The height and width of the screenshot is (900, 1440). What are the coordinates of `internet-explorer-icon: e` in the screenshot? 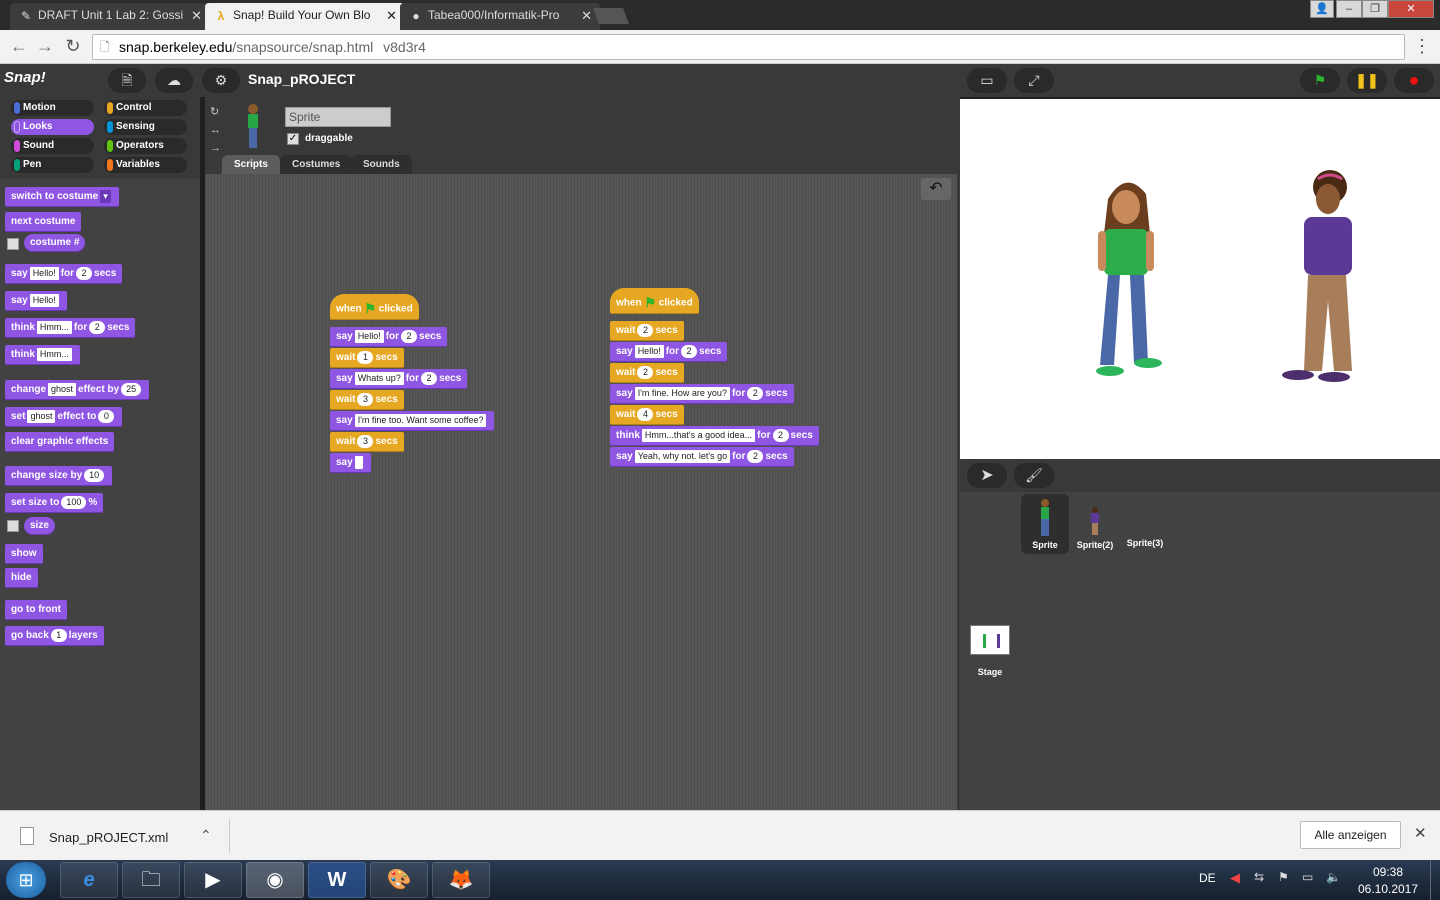 It's located at (89, 880).